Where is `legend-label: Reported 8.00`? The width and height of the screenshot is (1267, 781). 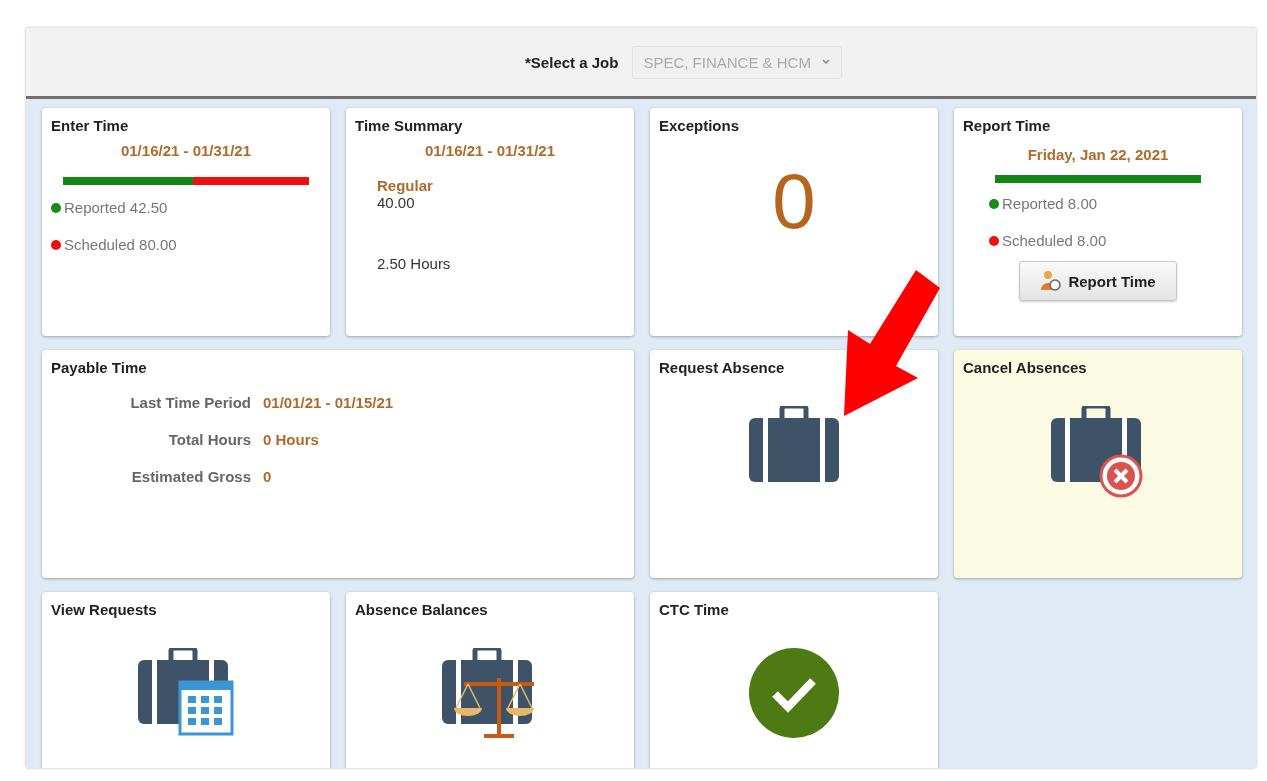
legend-label: Reported 8.00 is located at coordinates (1050, 203).